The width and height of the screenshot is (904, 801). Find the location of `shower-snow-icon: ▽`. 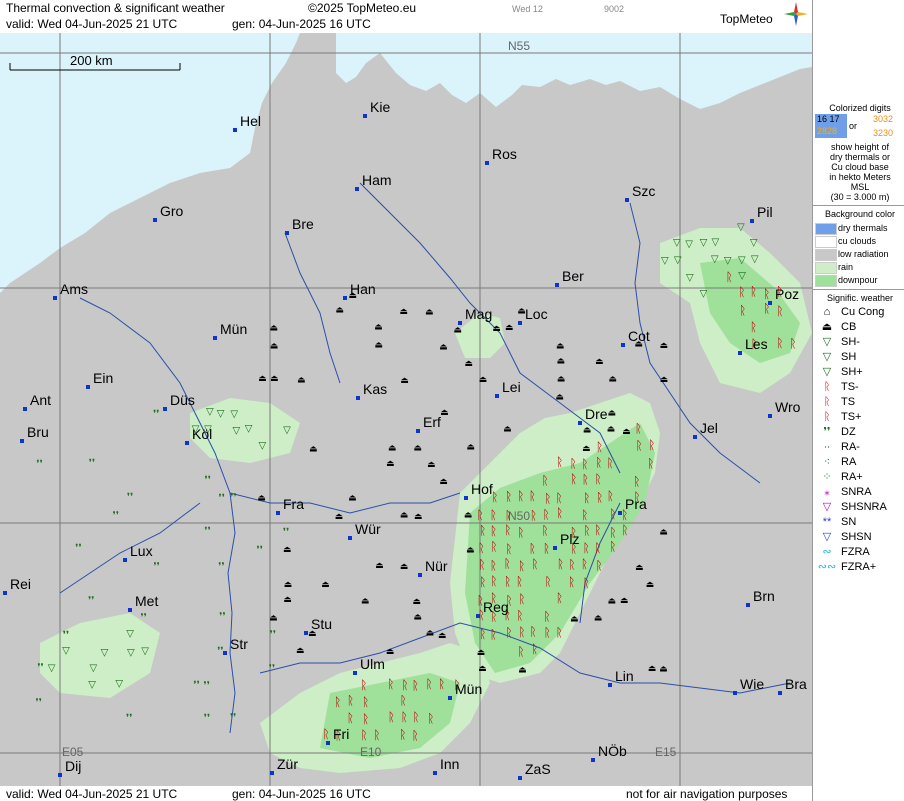

shower-snow-icon: ▽ is located at coordinates (827, 537).